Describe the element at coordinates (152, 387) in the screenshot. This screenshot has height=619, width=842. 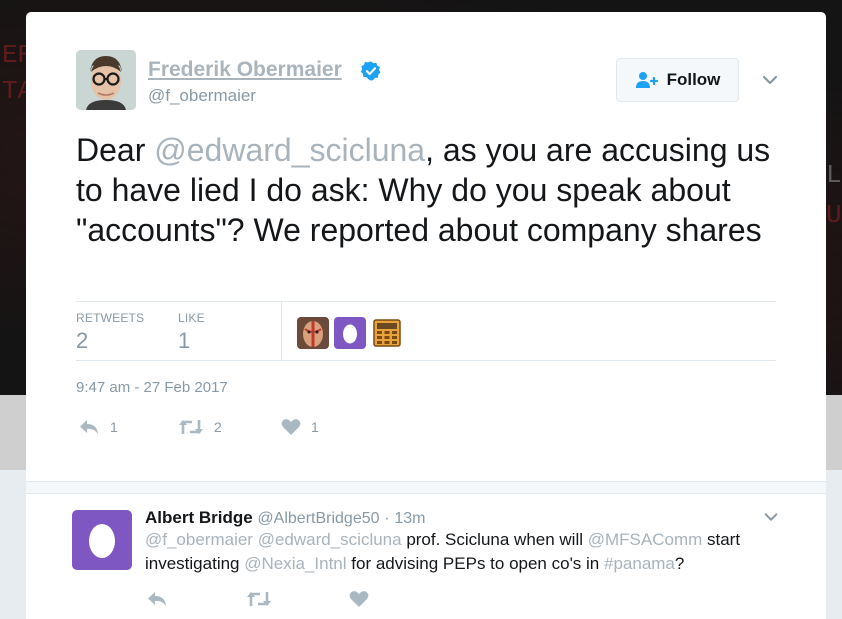
I see `tweet-timestamp: 9:47 am - 27 Feb 2017` at that location.